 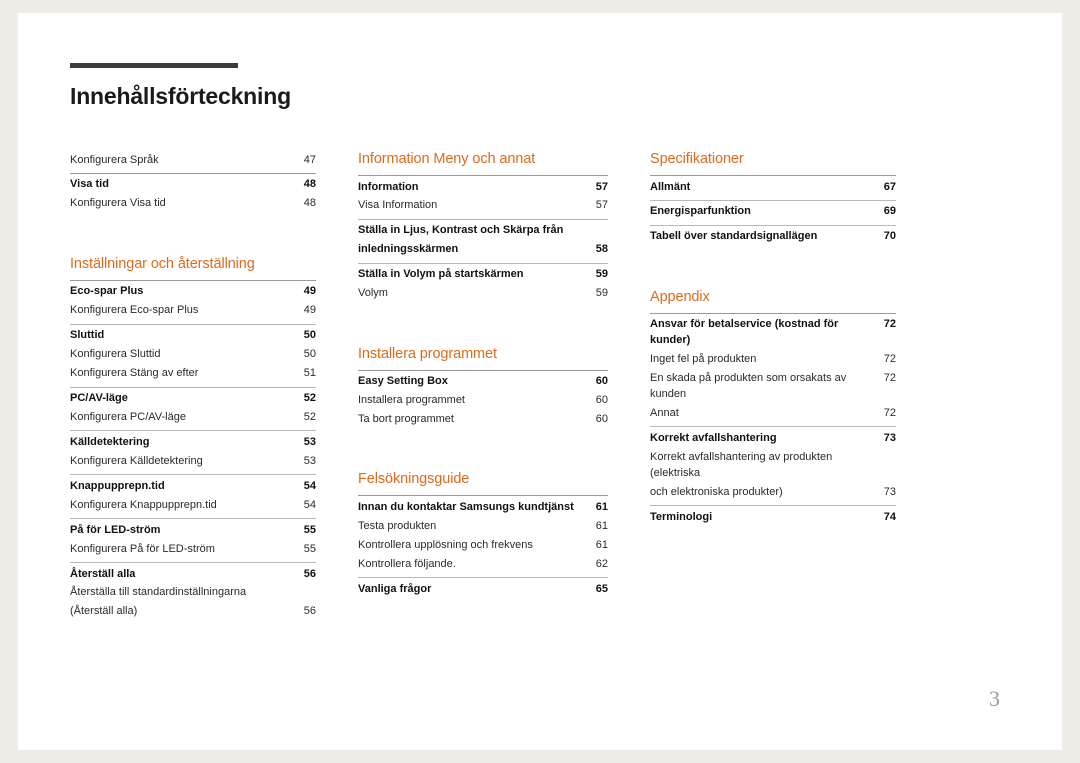 I want to click on toc-entry-page: 59, so click(x=601, y=274).